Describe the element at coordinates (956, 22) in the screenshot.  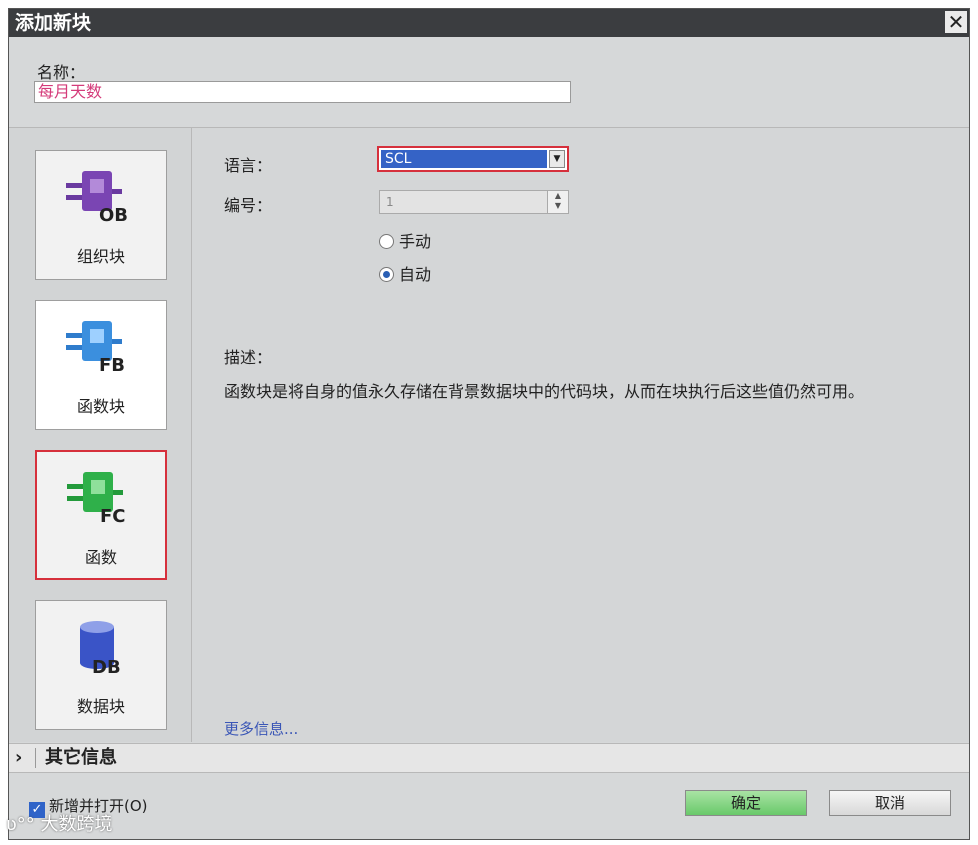
I see `close-icon: ✕` at that location.